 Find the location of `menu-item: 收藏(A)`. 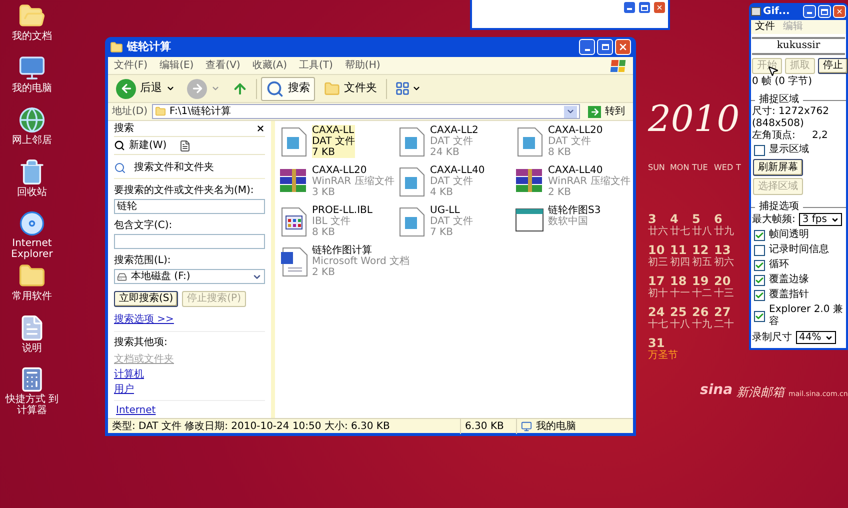

menu-item: 收藏(A) is located at coordinates (269, 65).